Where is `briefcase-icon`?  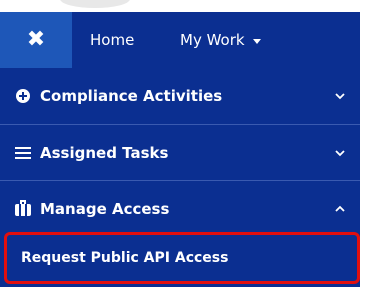
briefcase-icon is located at coordinates (23, 209).